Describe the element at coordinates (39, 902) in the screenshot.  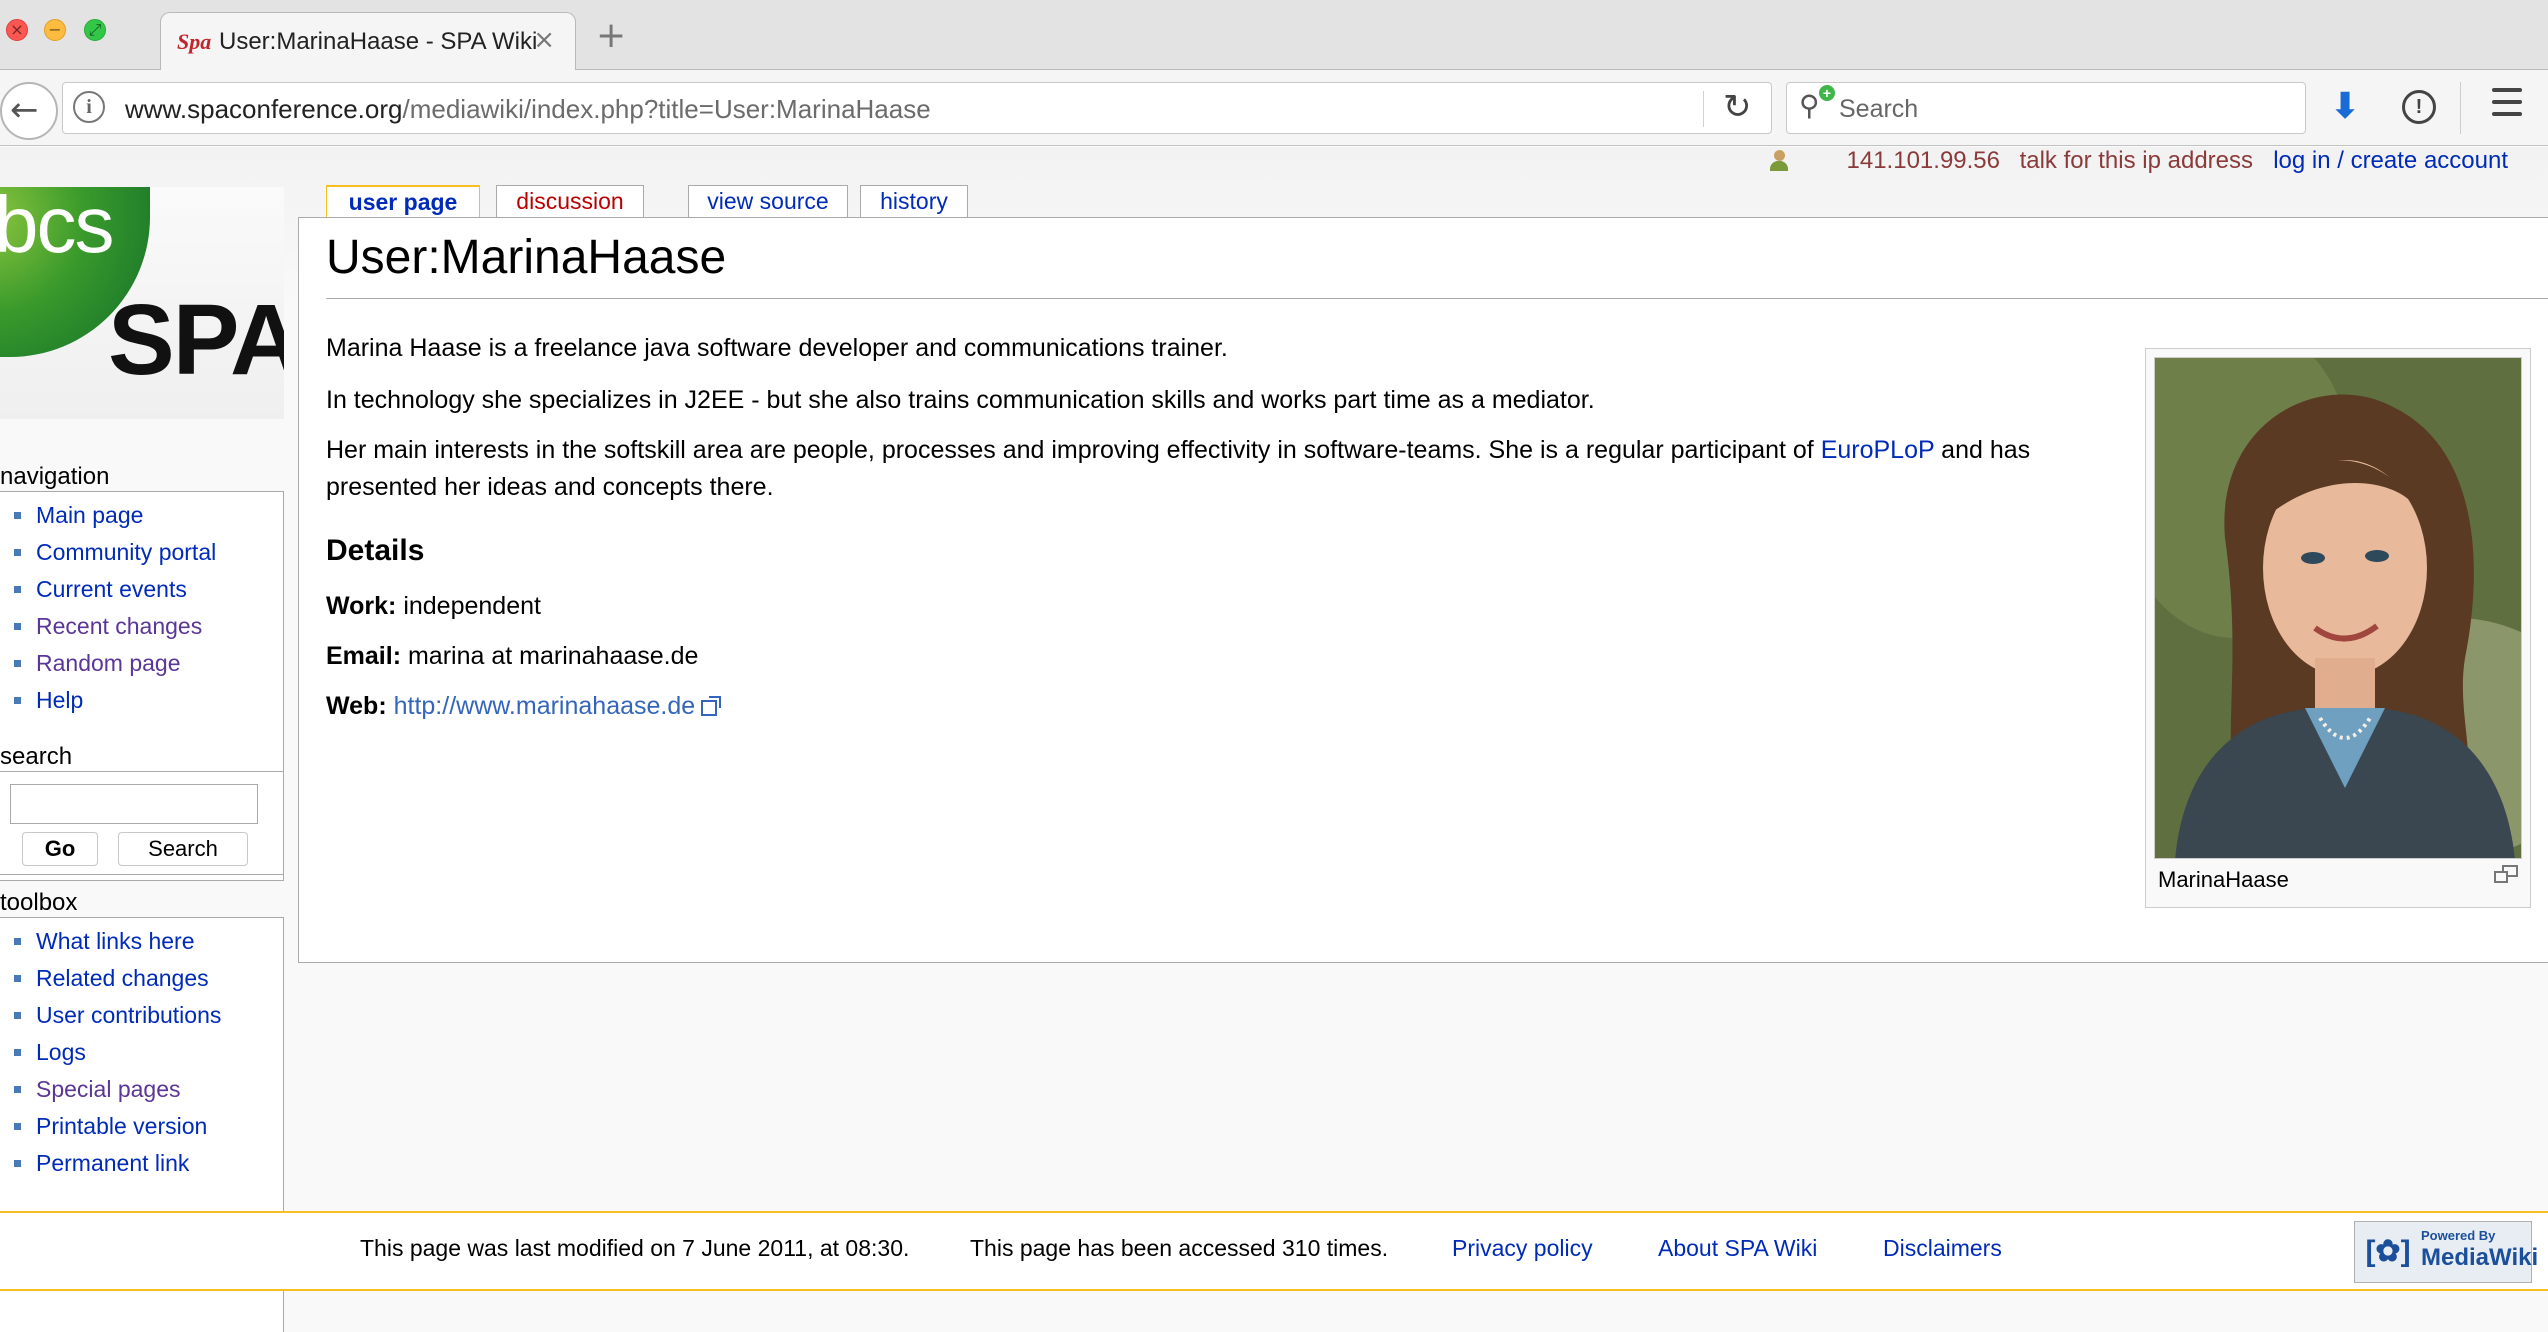
I see `toolbox-title: toolbox` at that location.